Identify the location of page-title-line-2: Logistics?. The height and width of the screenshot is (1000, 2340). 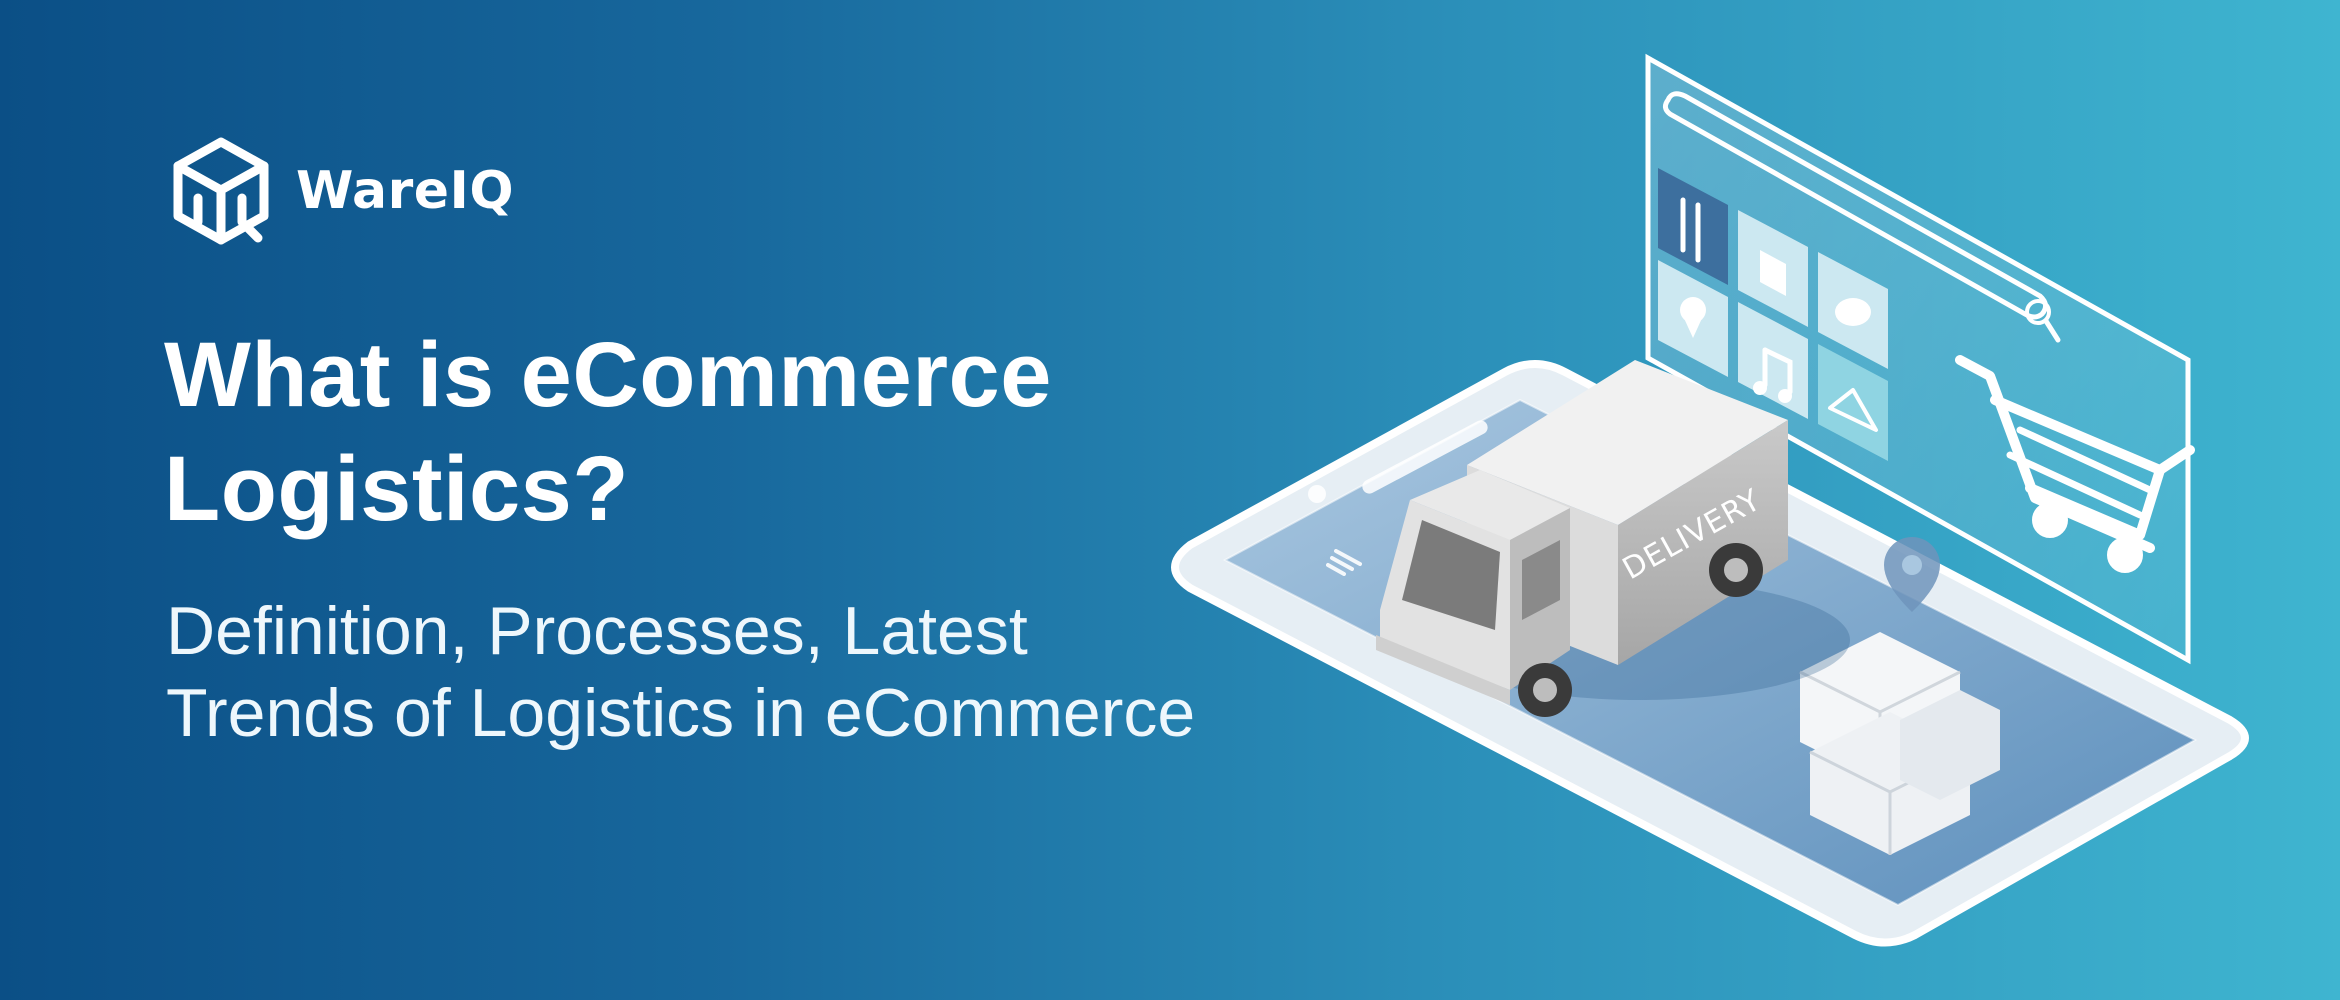
(397, 489).